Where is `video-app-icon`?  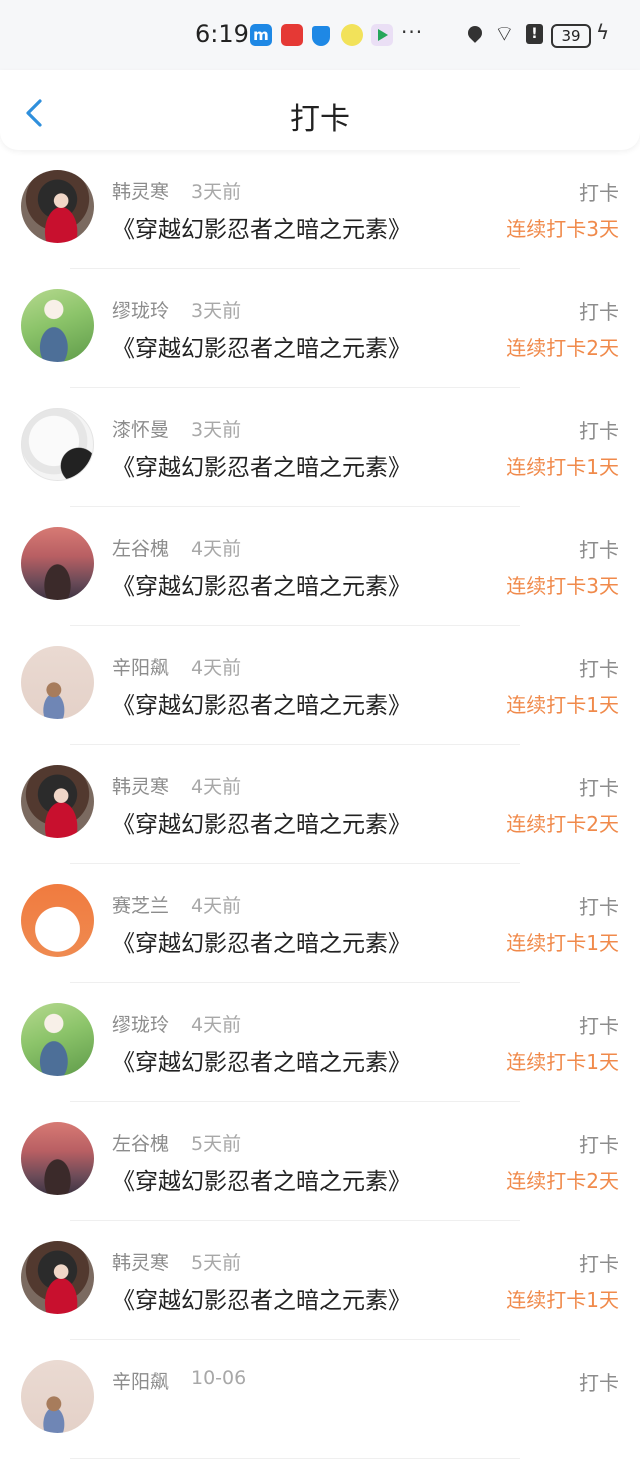
video-app-icon is located at coordinates (382, 35).